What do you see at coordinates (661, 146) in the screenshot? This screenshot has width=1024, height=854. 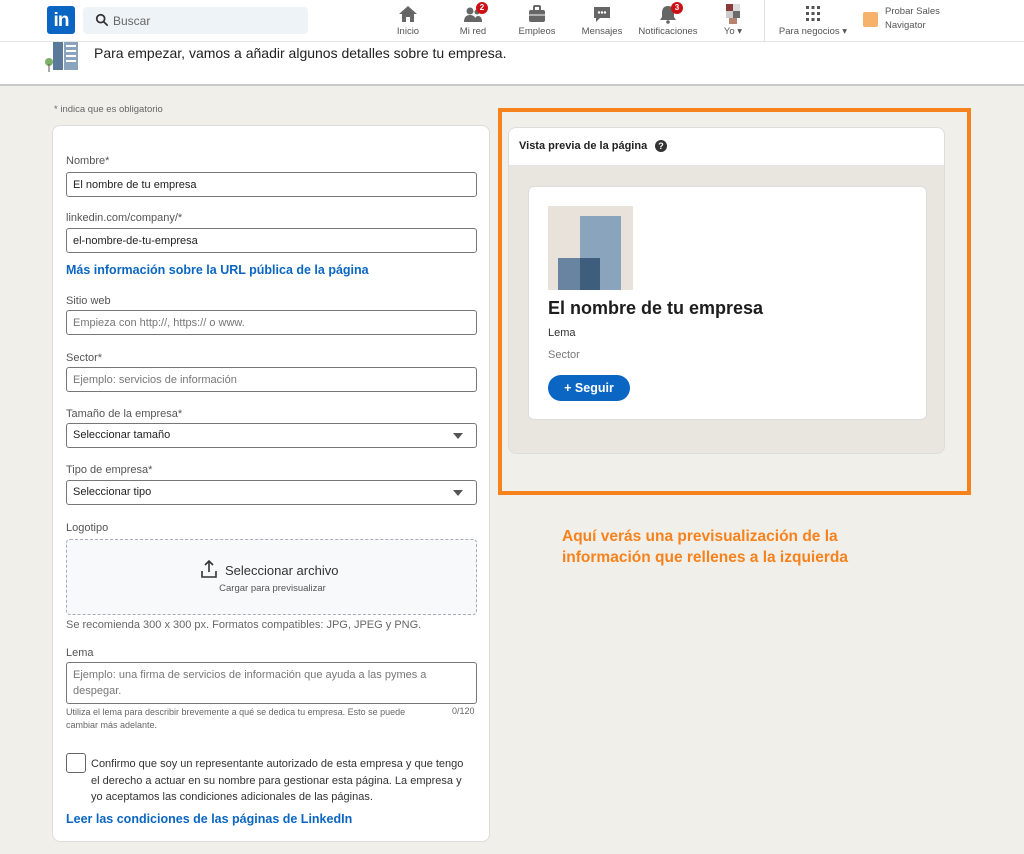 I see `help-icon: ?` at bounding box center [661, 146].